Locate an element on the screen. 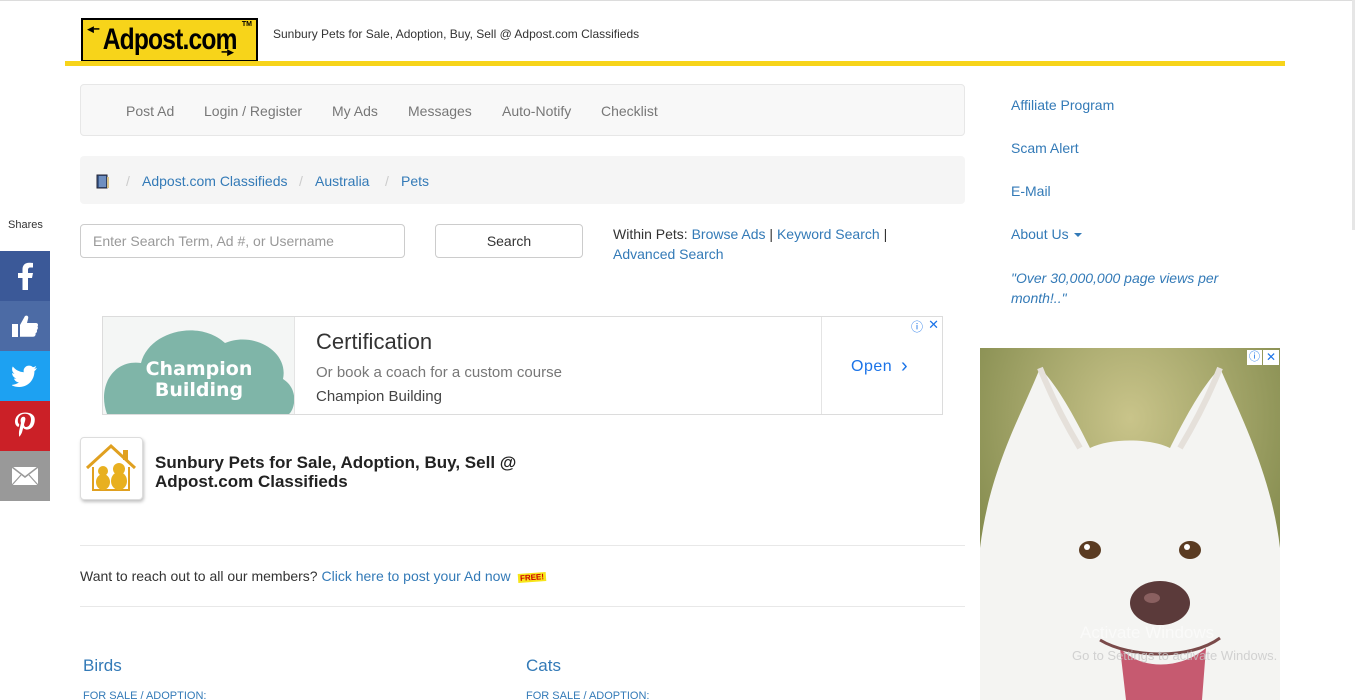 Image resolution: width=1355 pixels, height=700 pixels. category-cats-sub: FOR SALE / ADOPTION: is located at coordinates (587, 695).